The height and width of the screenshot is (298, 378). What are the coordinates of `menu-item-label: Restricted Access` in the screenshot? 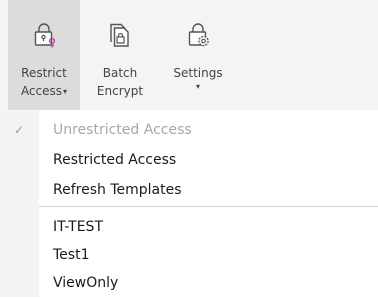 It's located at (115, 160).